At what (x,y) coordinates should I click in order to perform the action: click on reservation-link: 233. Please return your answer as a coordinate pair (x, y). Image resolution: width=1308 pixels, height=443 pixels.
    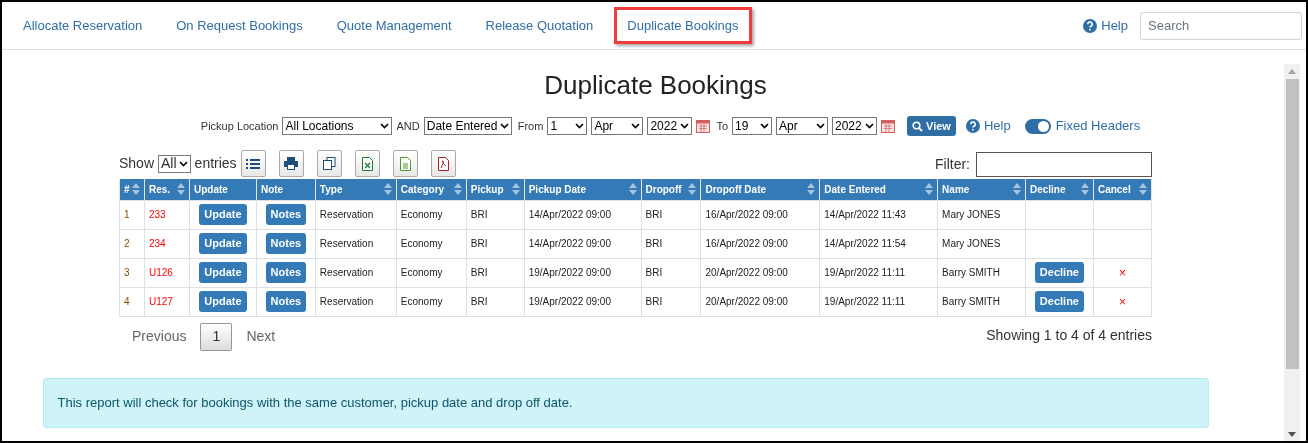
    Looking at the image, I should click on (157, 214).